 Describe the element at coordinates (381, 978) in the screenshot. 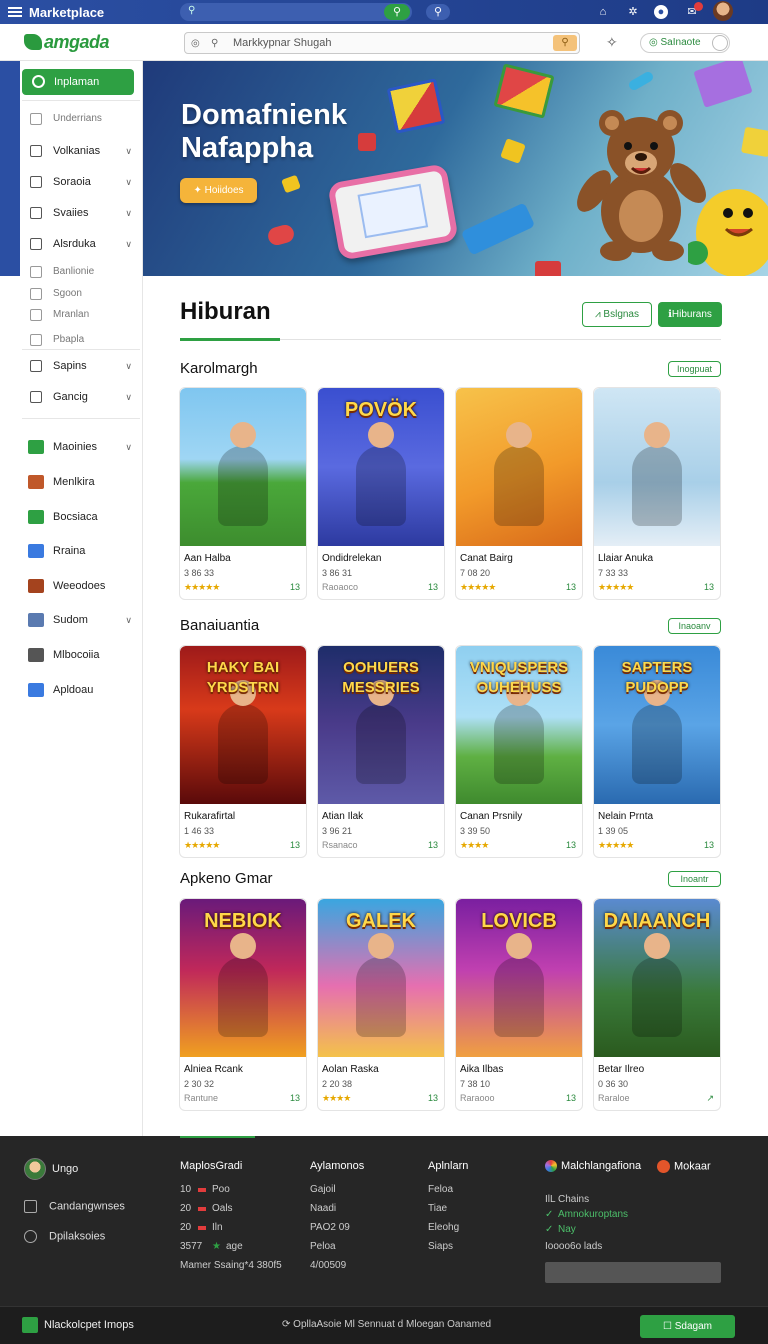

I see `game-thumbnail: GALEK` at that location.